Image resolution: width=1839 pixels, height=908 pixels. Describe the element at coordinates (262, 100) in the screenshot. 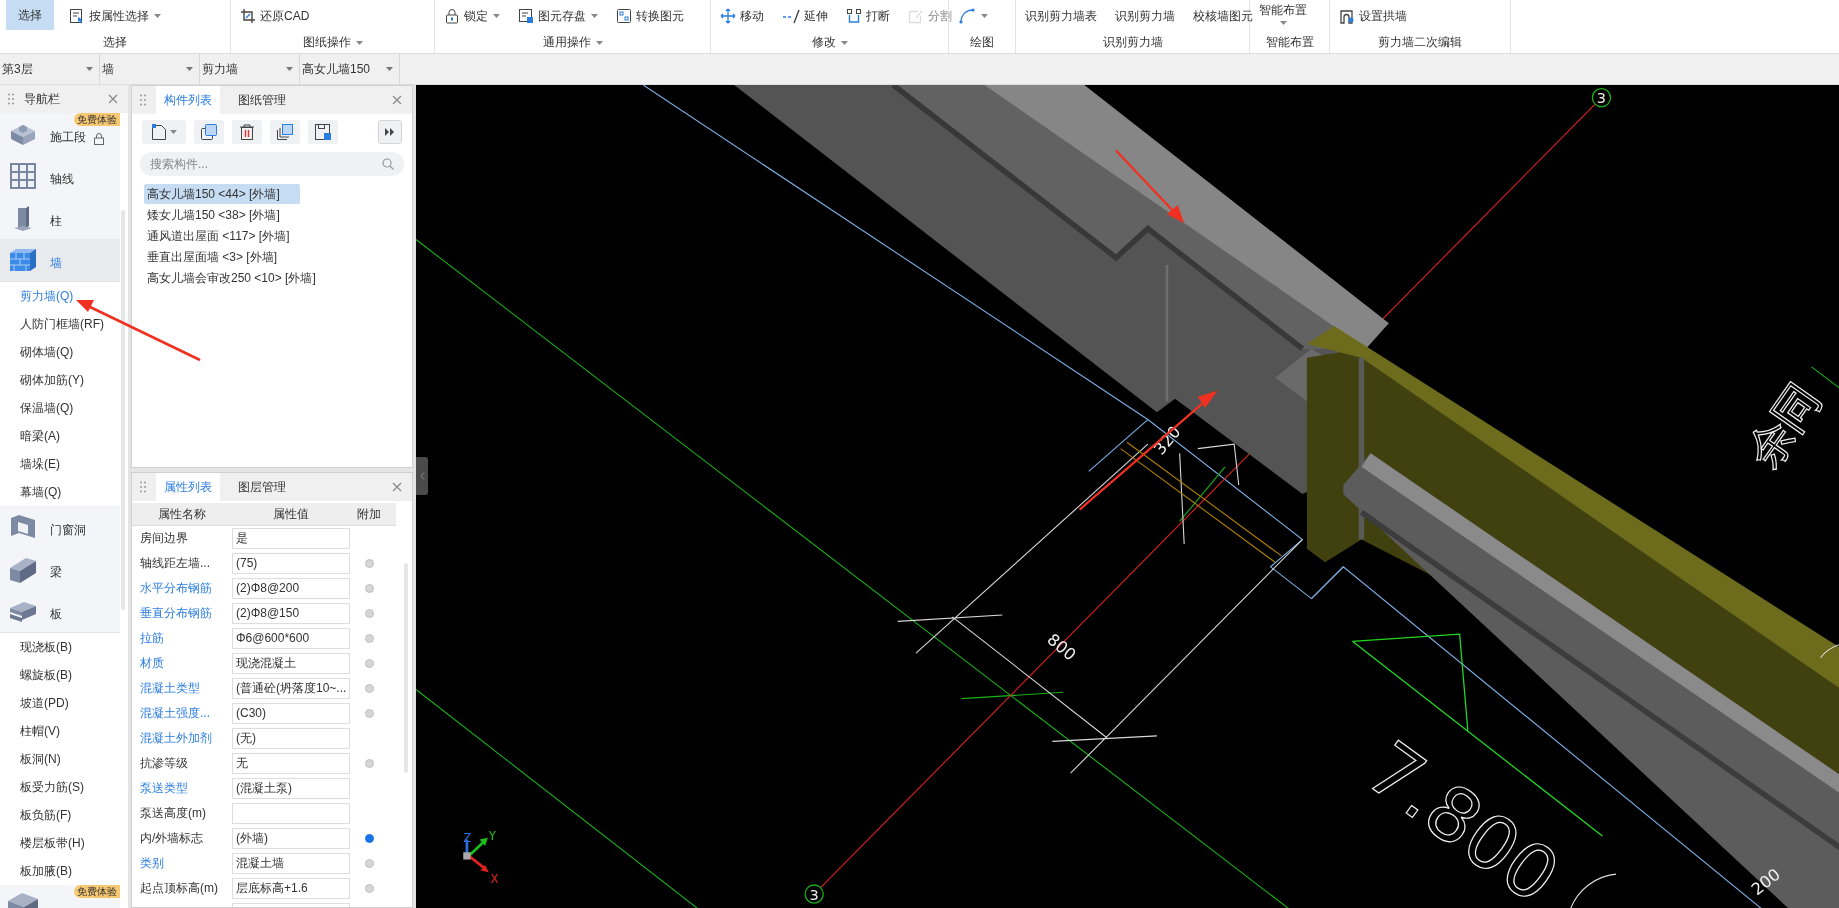

I see `panel-tab: 图纸管理` at that location.